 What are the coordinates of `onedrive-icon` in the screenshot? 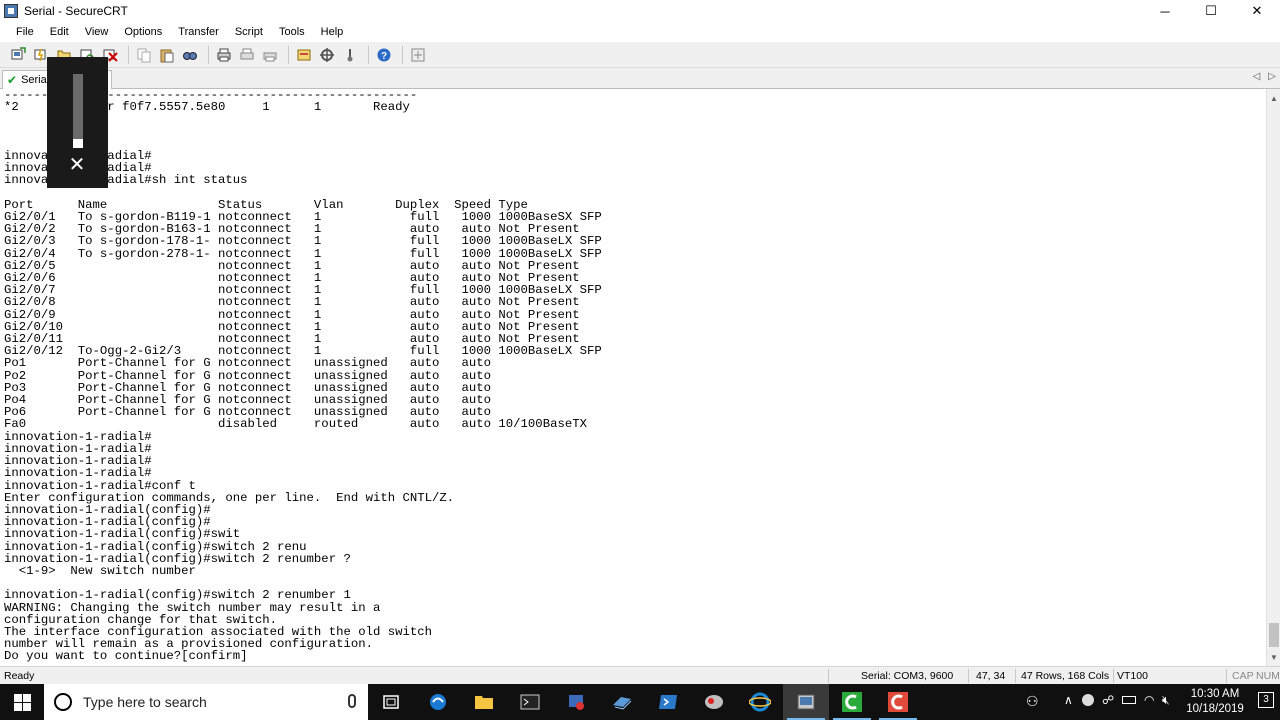 It's located at (1088, 700).